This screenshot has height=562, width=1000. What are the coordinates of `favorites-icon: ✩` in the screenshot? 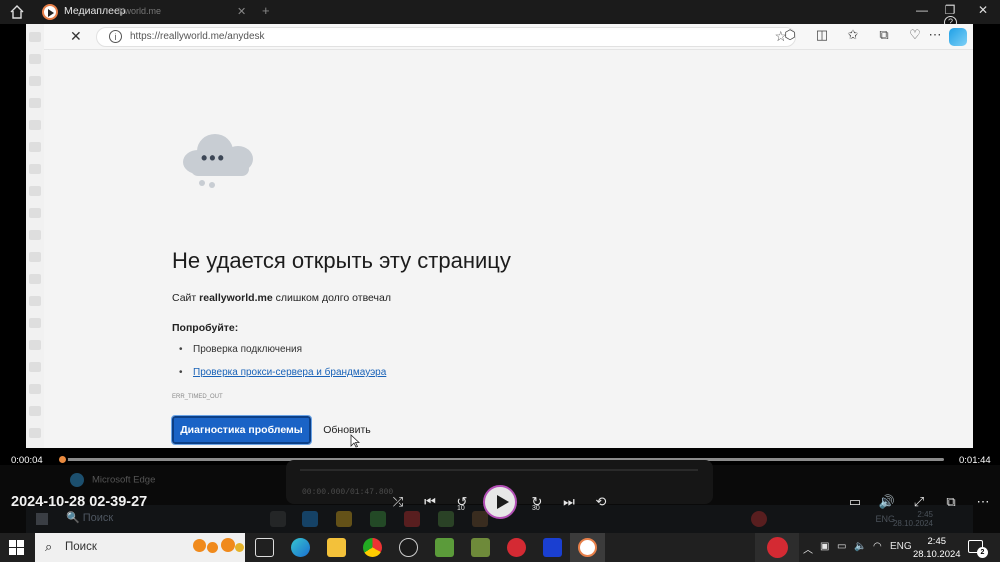 It's located at (853, 35).